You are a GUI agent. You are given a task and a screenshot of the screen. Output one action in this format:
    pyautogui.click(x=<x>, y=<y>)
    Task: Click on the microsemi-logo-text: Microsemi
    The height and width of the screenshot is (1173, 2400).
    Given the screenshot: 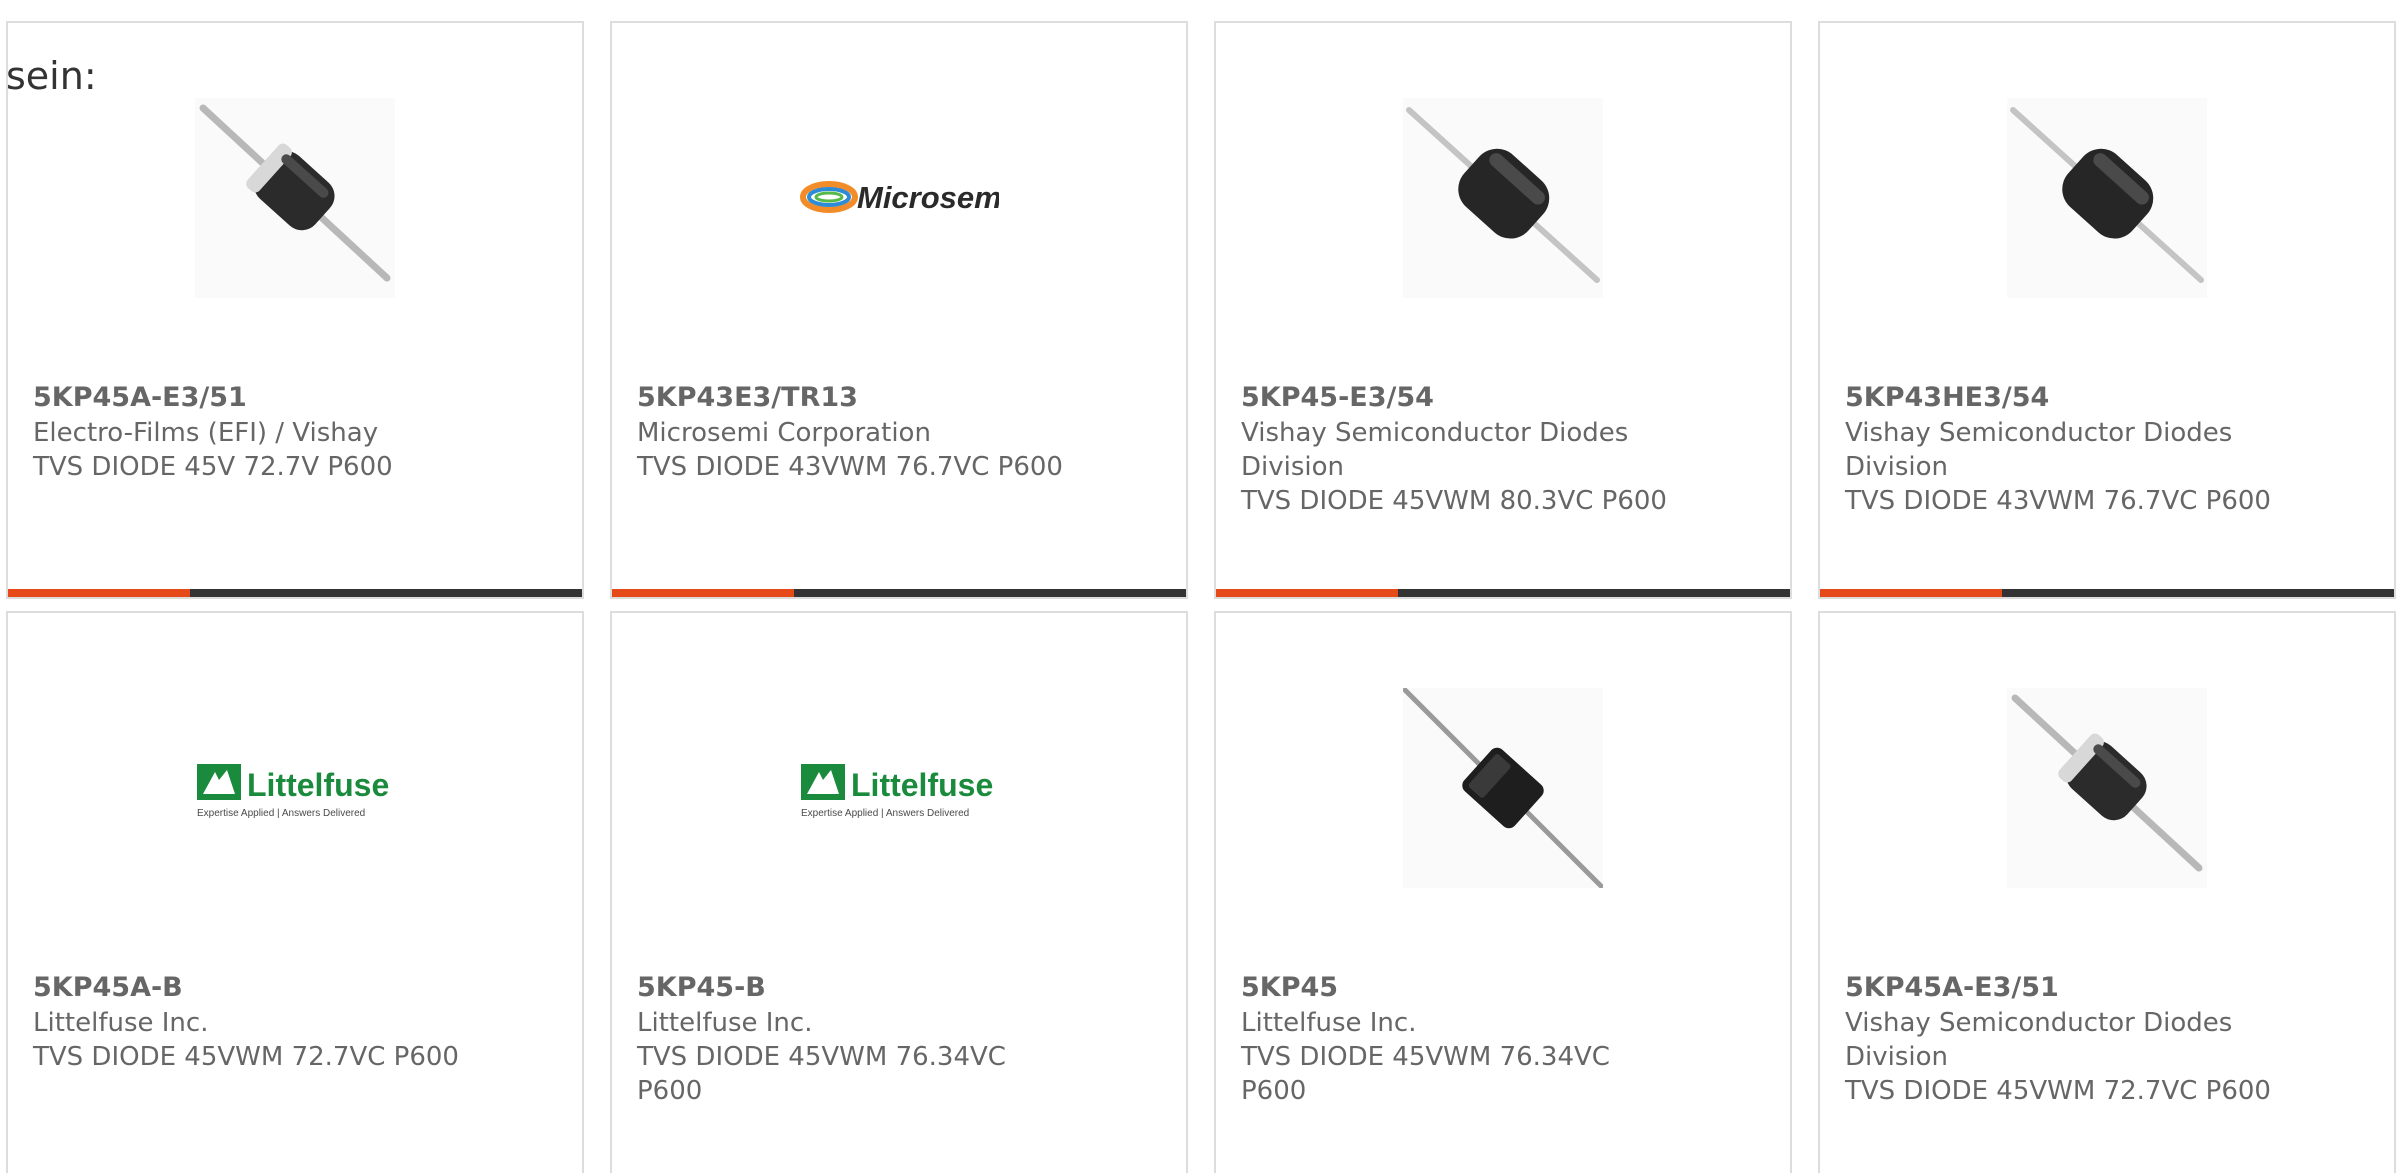 What is the action you would take?
    pyautogui.click(x=928, y=197)
    